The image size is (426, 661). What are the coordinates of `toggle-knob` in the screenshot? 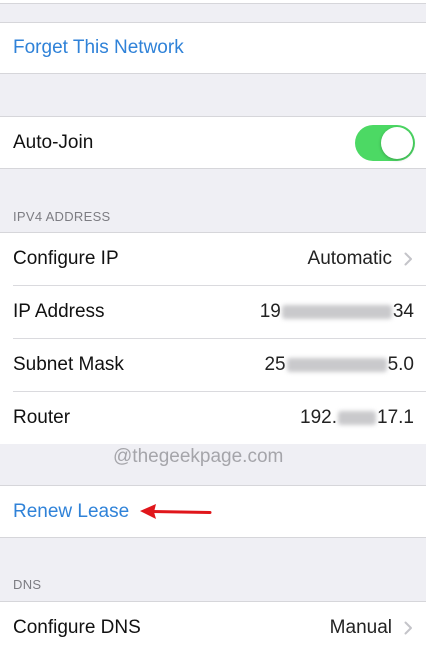 It's located at (397, 143).